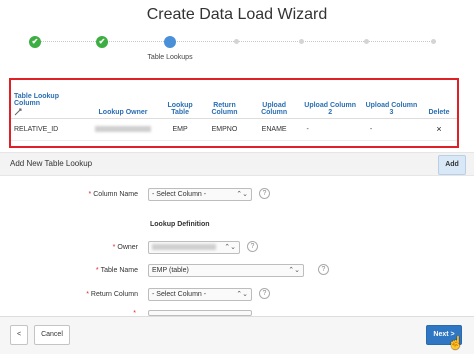 This screenshot has height=354, width=474. I want to click on label-text: Column Name, so click(115, 194).